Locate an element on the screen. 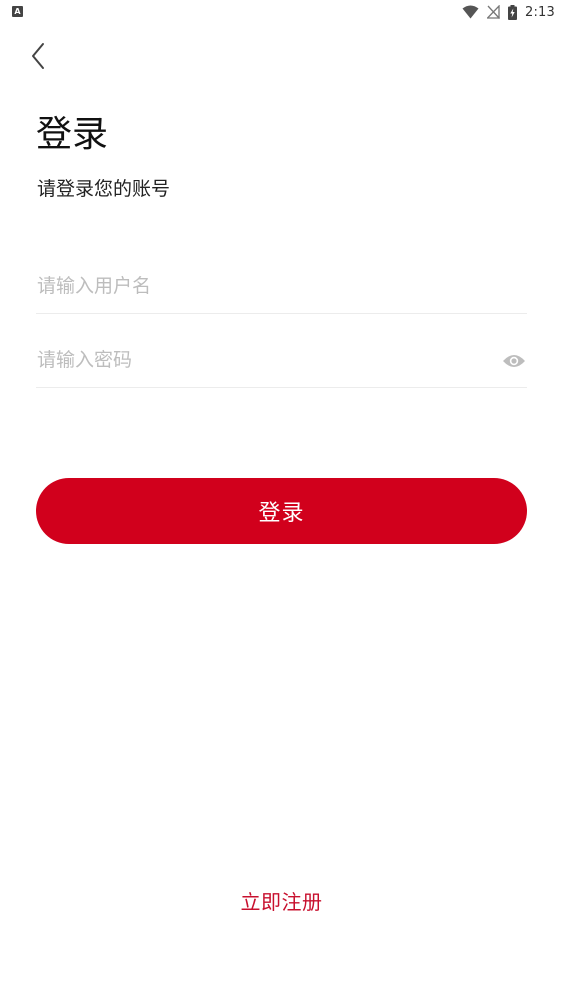 This screenshot has height=1001, width=563. status-icons: 2:13 is located at coordinates (508, 12).